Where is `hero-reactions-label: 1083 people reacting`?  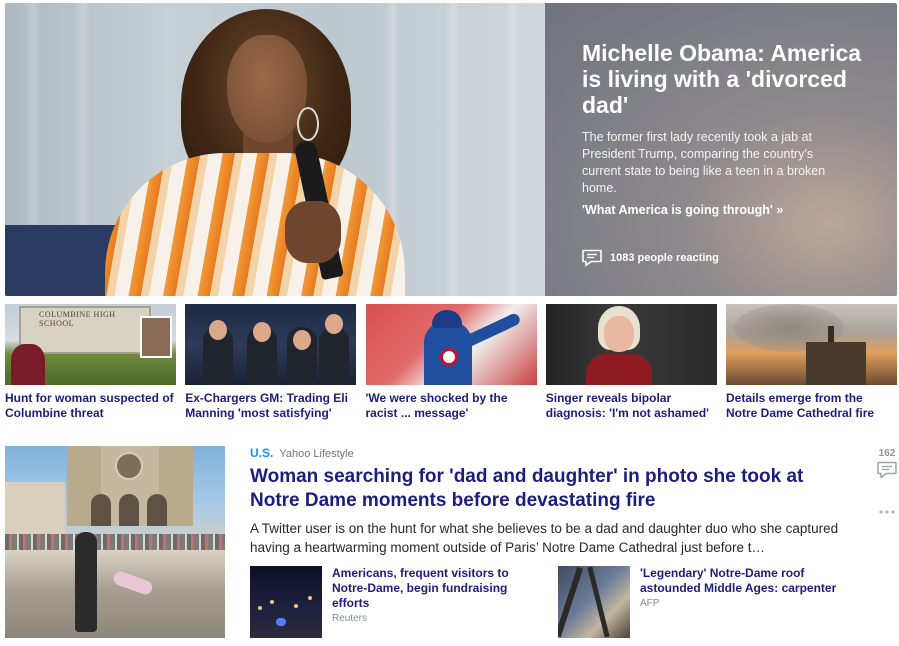
hero-reactions-label: 1083 people reacting is located at coordinates (664, 258).